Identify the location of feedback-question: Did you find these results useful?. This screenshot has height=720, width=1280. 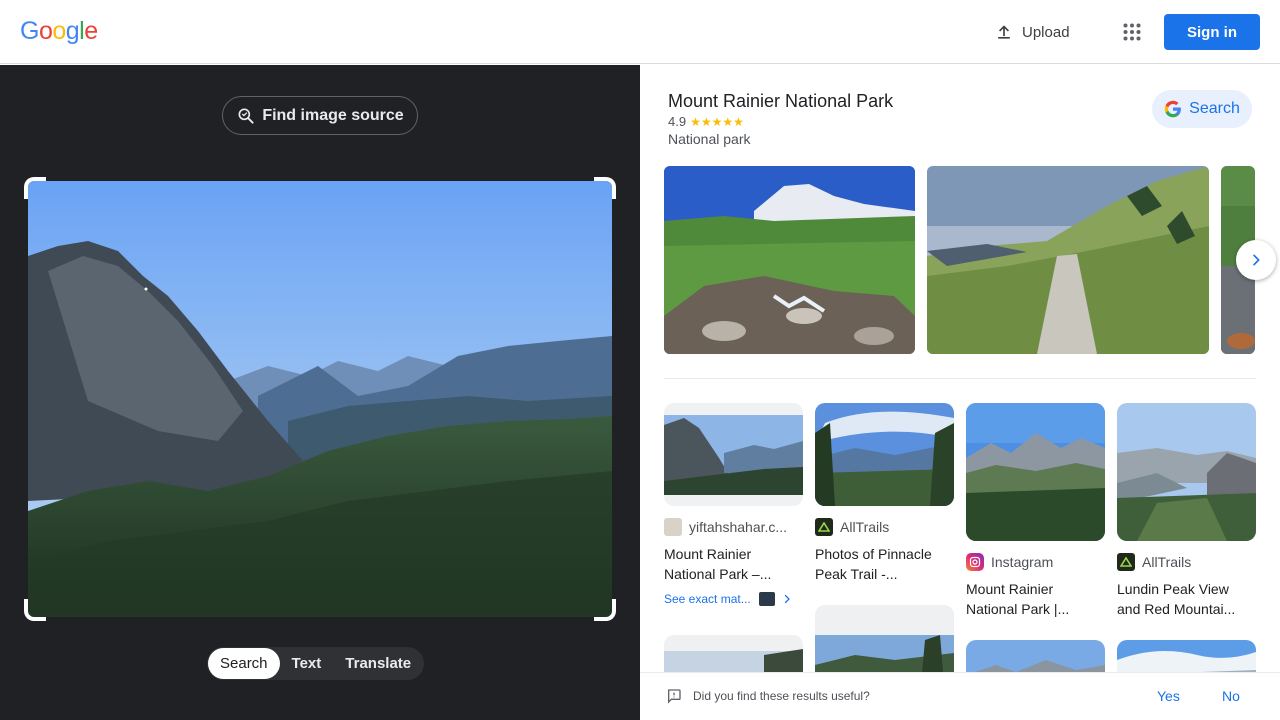
(781, 696).